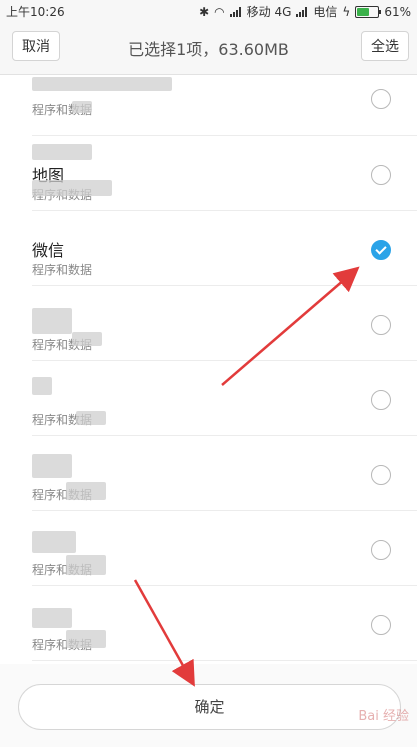 This screenshot has height=747, width=417. What do you see at coordinates (290, 326) in the screenshot?
I see `arrow-to-checkbox` at bounding box center [290, 326].